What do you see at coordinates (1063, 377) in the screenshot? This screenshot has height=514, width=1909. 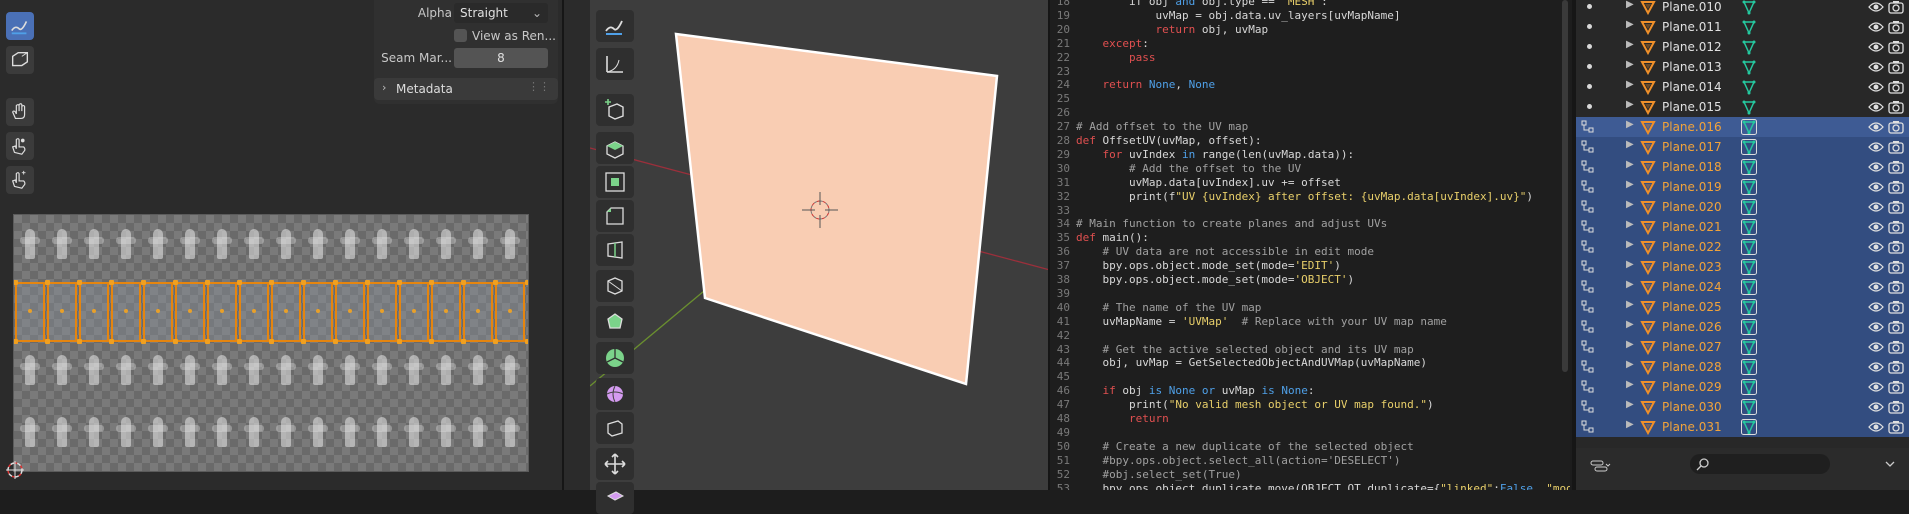 I see `code-line: 45` at bounding box center [1063, 377].